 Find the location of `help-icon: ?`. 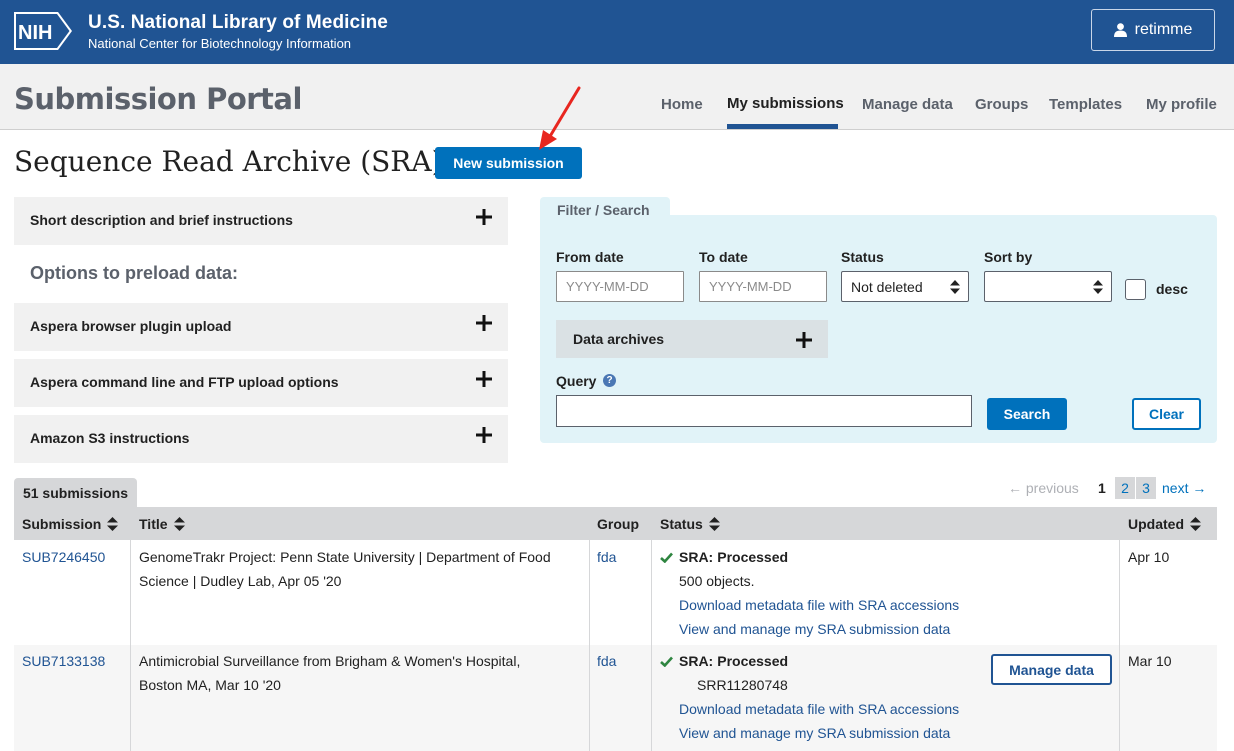

help-icon: ? is located at coordinates (609, 380).